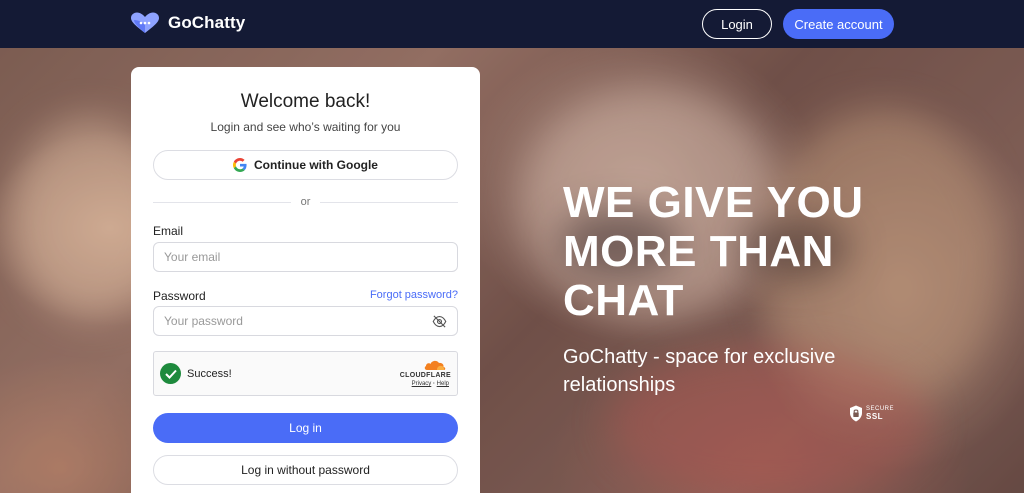  I want to click on forgot-password-link: Forgot password?, so click(414, 295).